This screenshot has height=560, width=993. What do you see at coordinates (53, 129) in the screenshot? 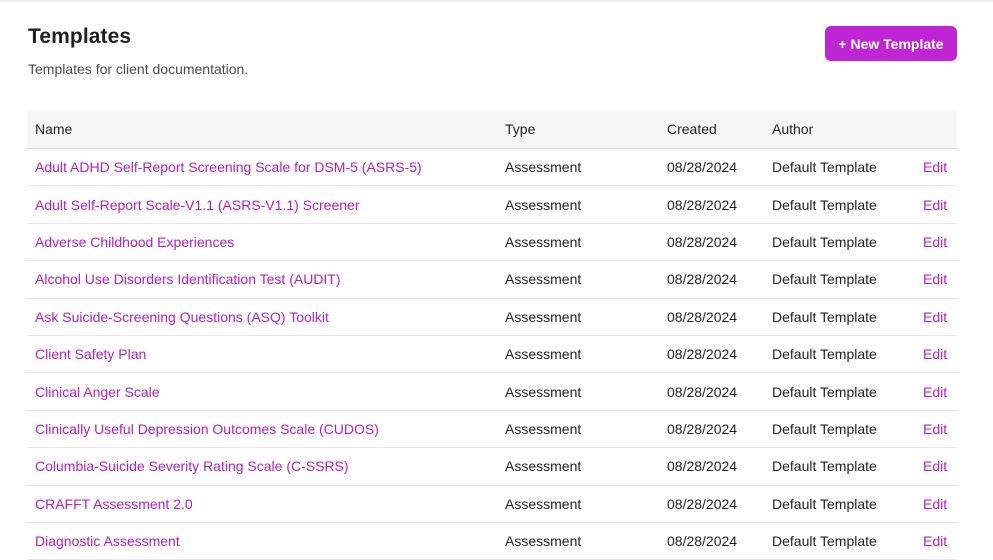
I see `column-header-name: Name` at bounding box center [53, 129].